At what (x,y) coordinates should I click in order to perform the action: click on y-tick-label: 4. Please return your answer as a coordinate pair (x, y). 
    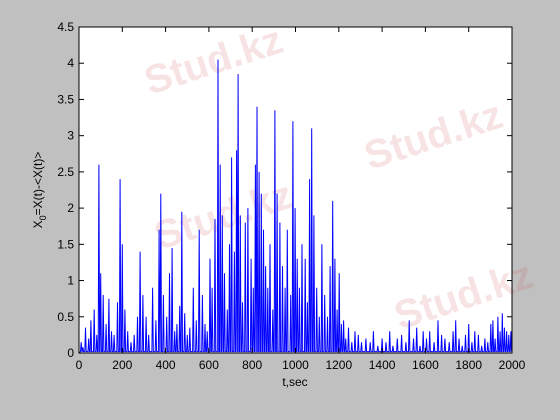
    Looking at the image, I should click on (70, 63).